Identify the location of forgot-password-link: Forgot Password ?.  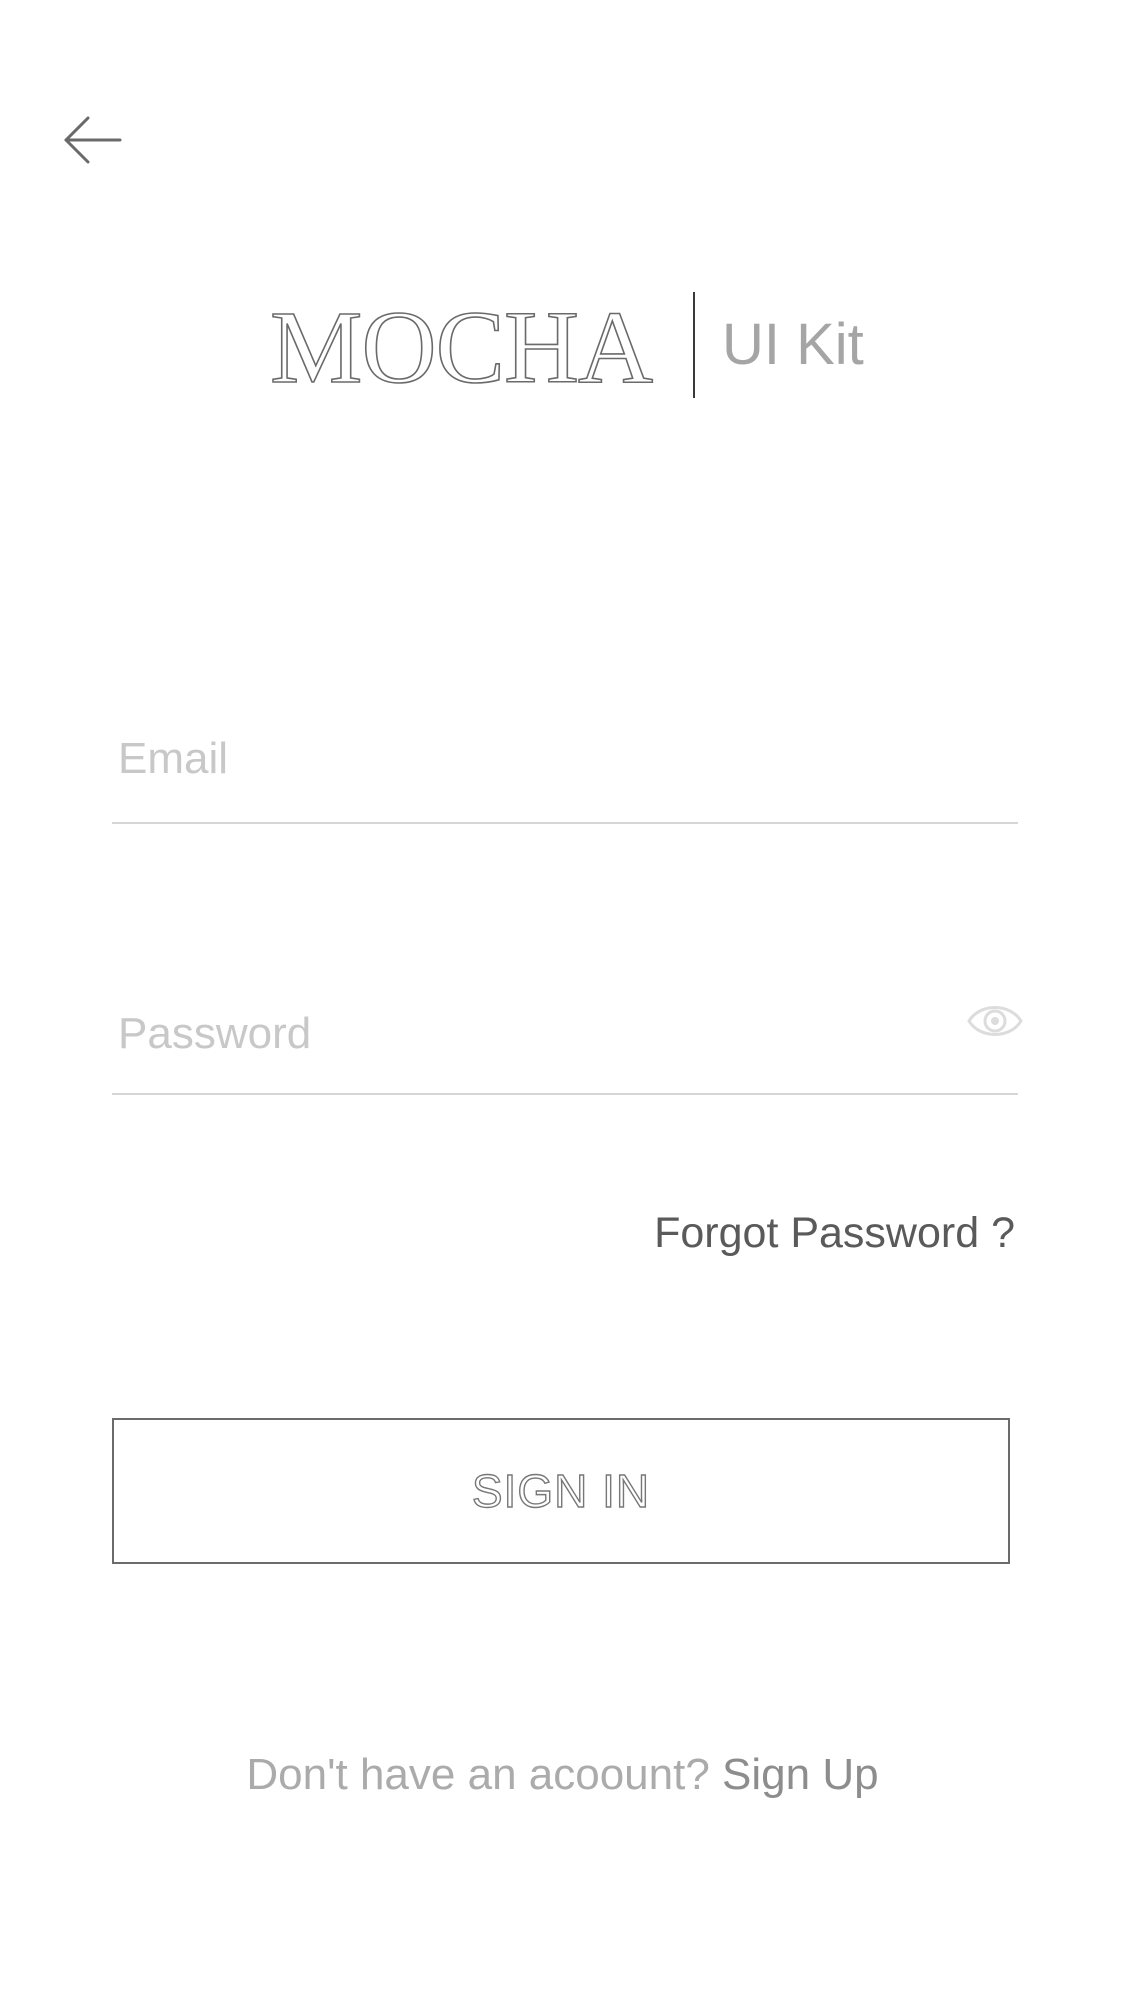
(834, 1233).